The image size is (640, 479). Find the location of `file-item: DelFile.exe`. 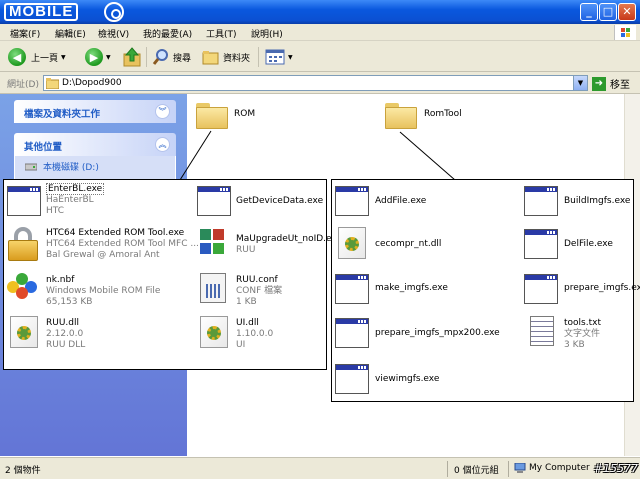

file-item: DelFile.exe is located at coordinates (578, 246).